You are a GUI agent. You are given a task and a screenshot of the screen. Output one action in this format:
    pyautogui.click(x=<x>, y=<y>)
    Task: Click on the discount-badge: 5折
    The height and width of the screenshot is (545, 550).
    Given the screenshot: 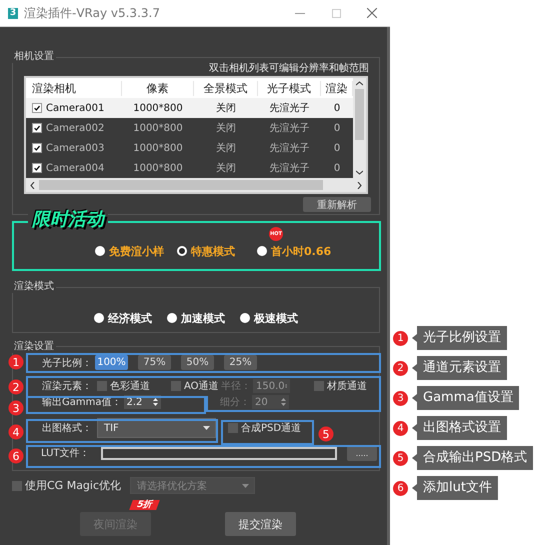 What is the action you would take?
    pyautogui.click(x=144, y=505)
    